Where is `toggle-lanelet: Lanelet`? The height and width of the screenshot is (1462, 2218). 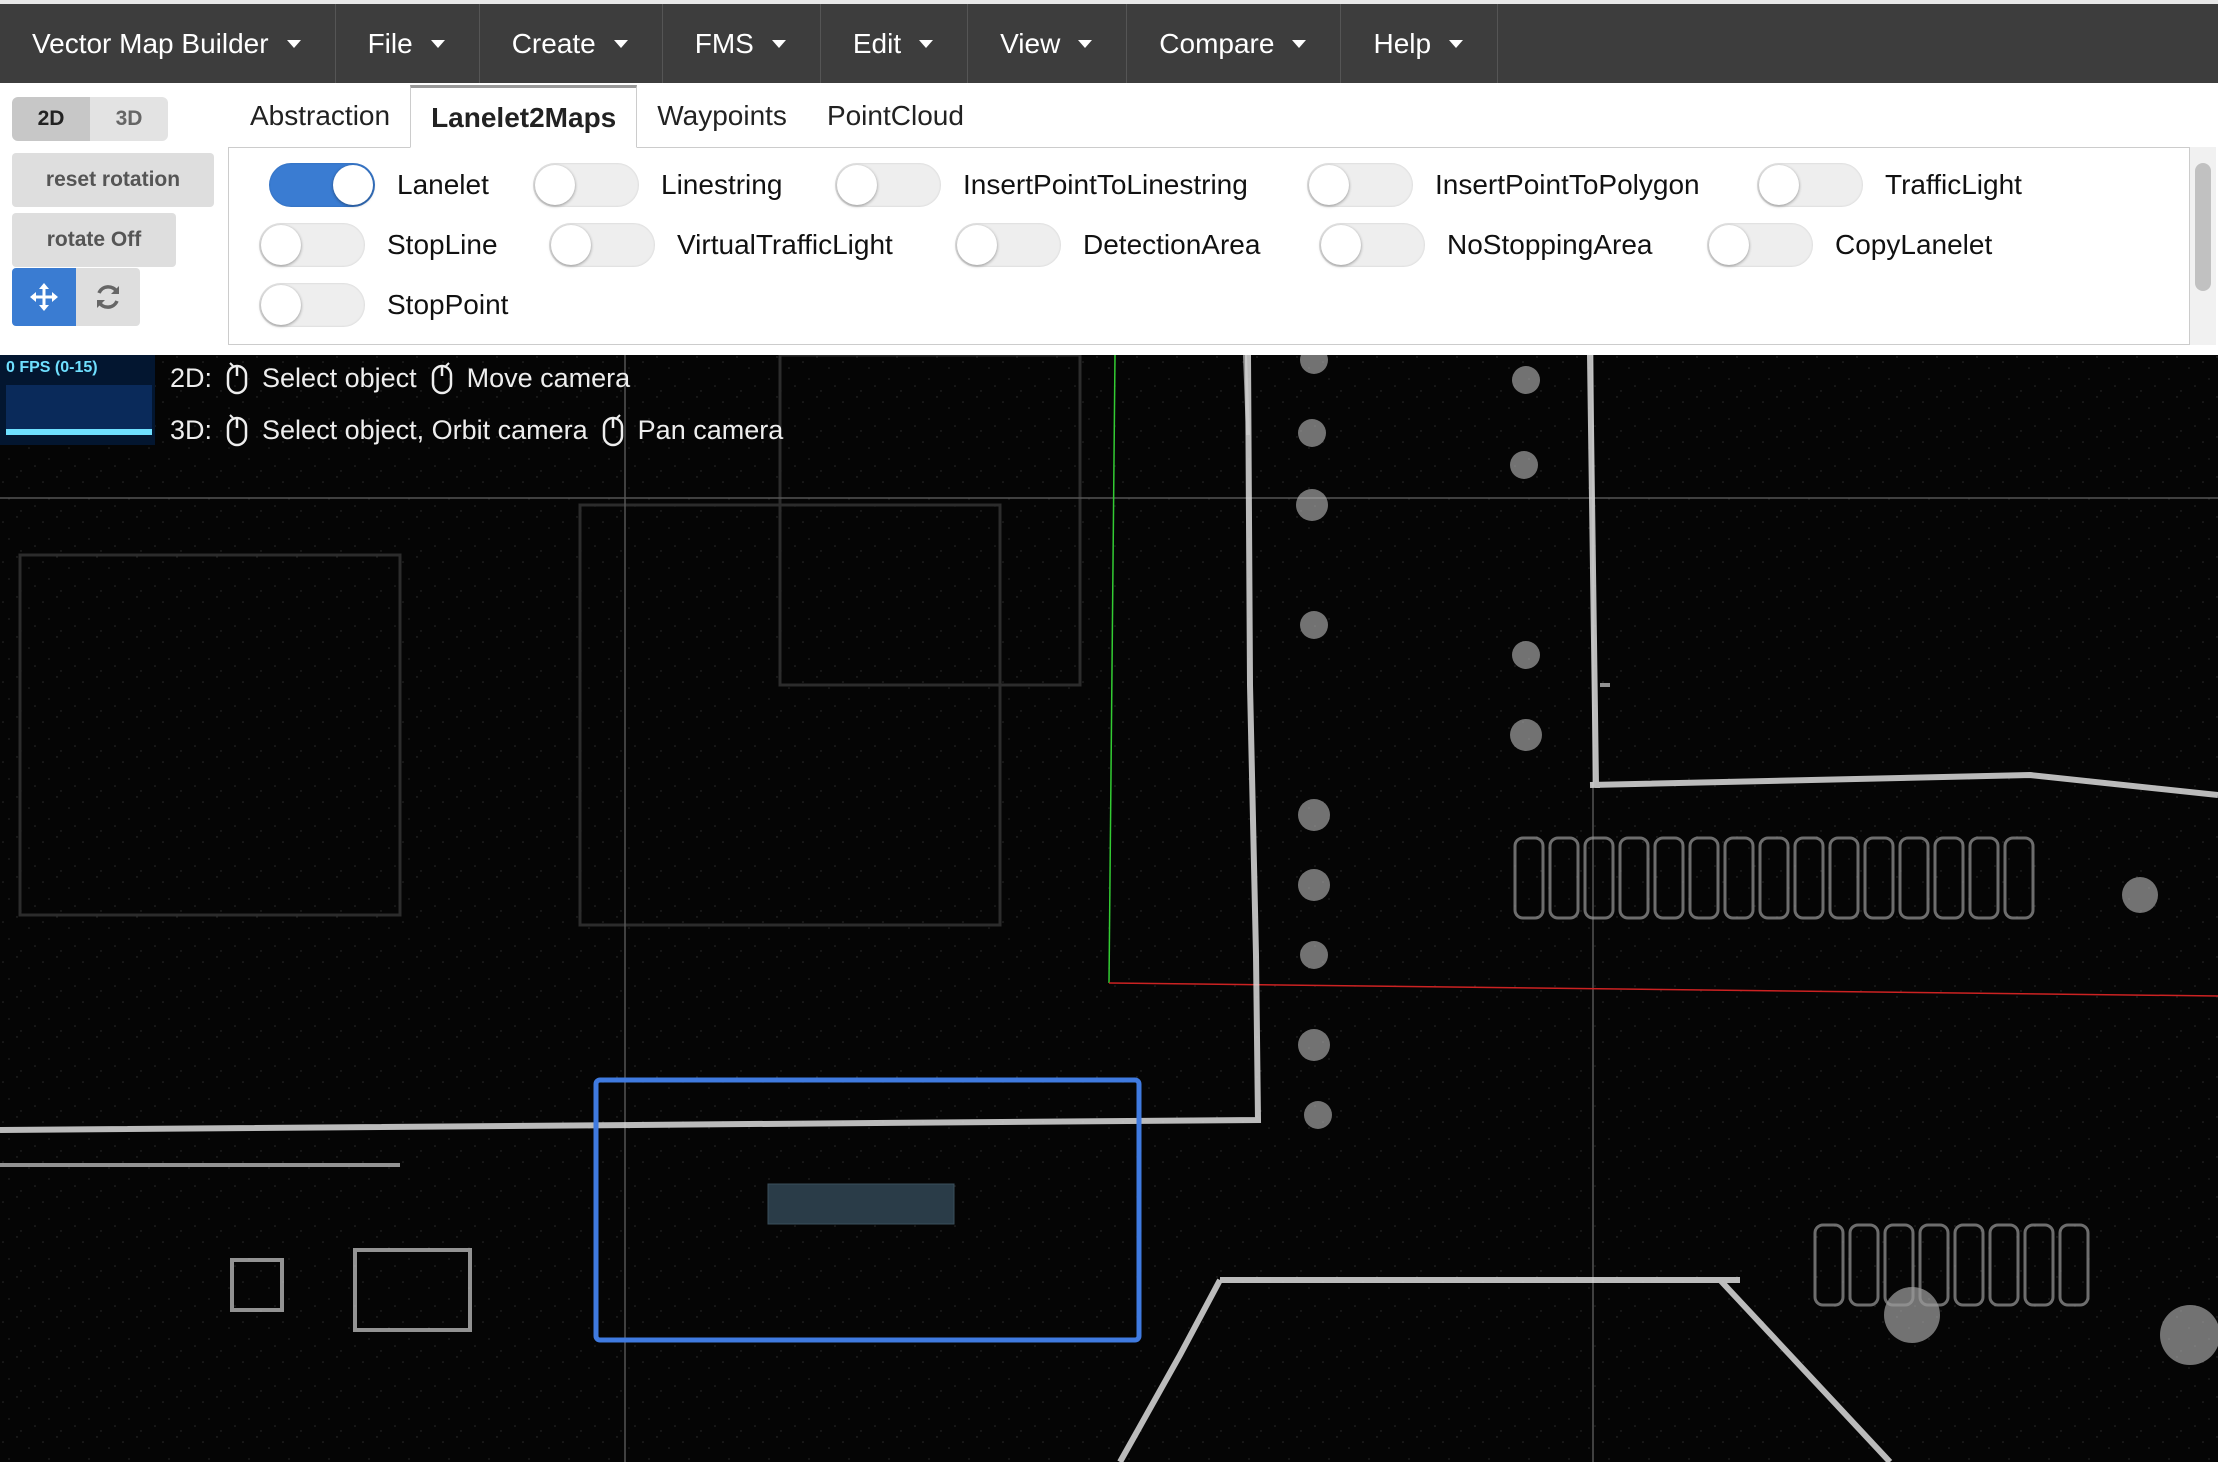 toggle-lanelet: Lanelet is located at coordinates (379, 185).